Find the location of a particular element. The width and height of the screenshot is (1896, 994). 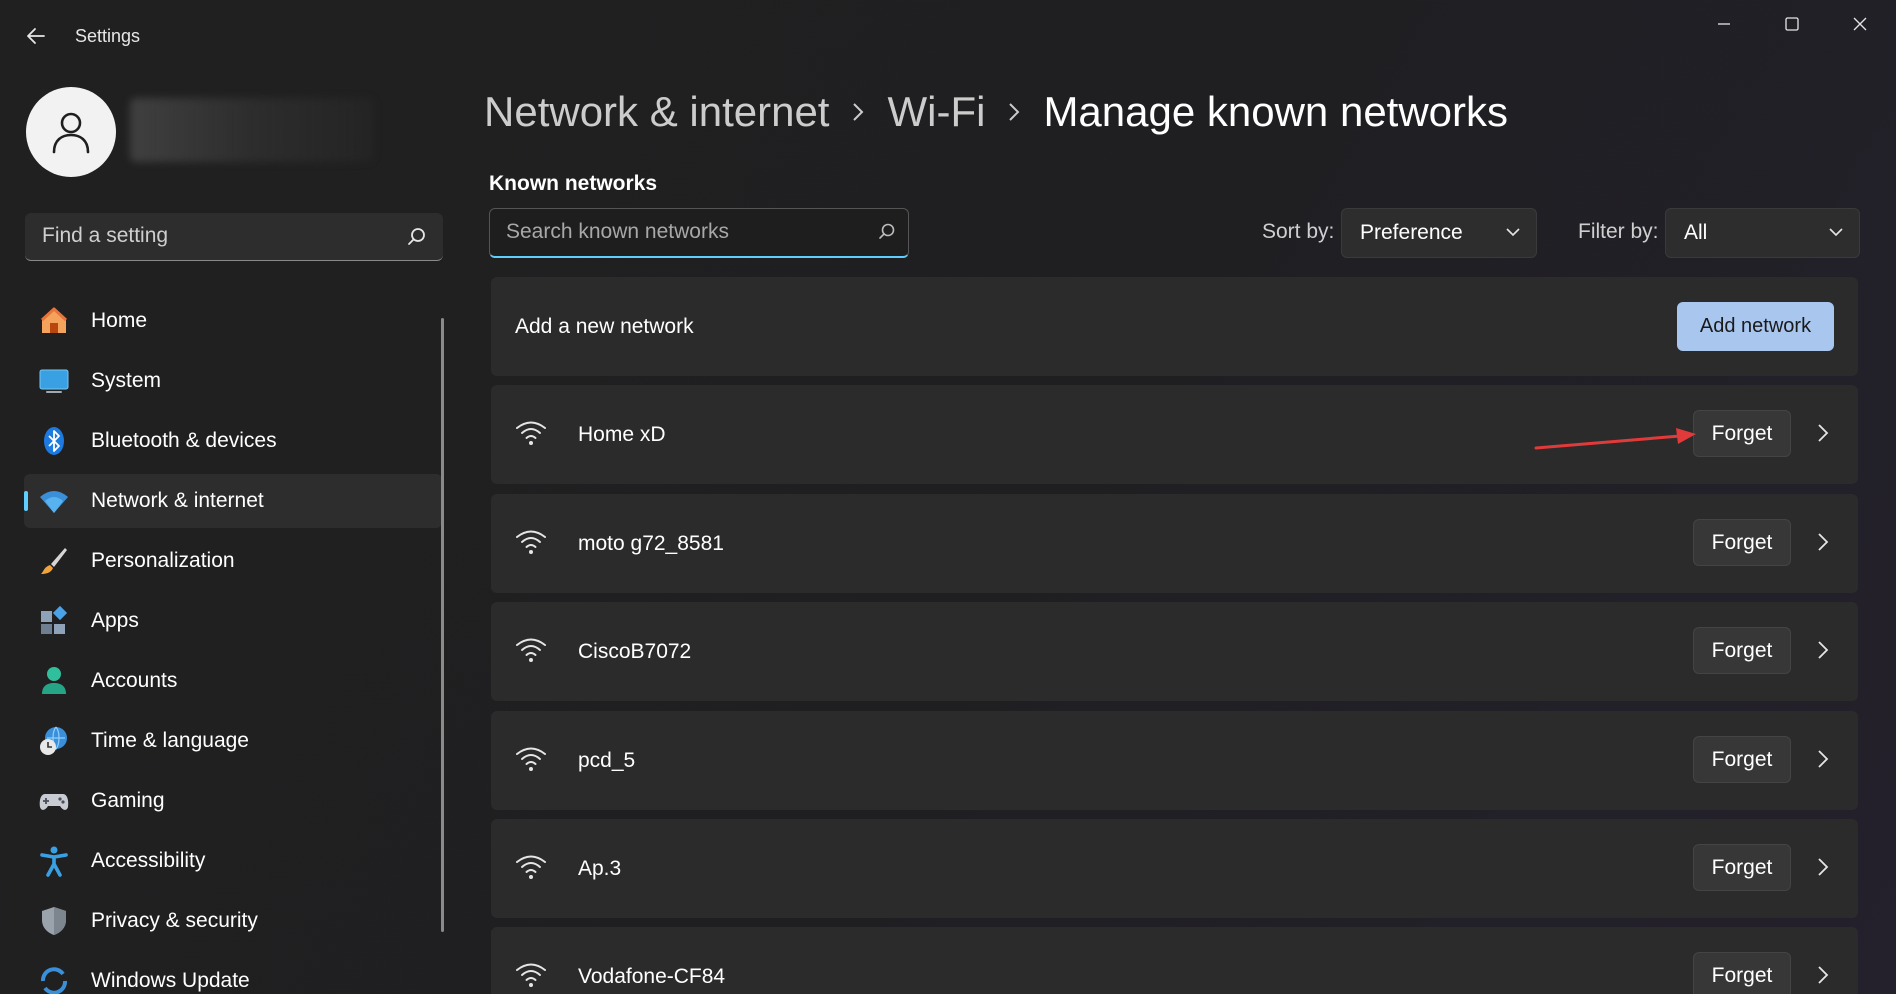

sidebar-item-time-language: Time & language is located at coordinates (233, 741).